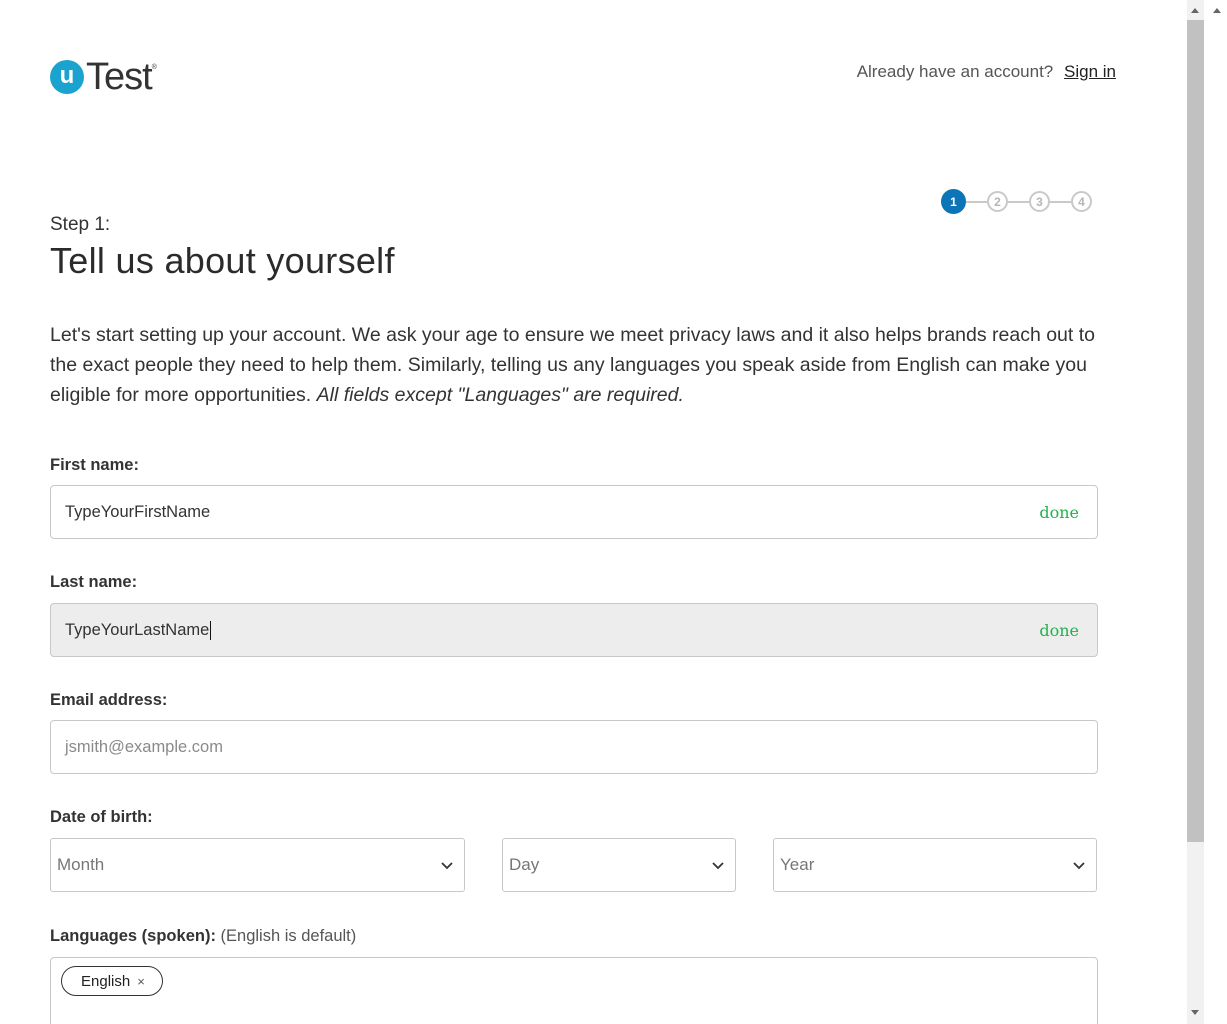  Describe the element at coordinates (619, 865) in the screenshot. I see `dob-day-select: Day` at that location.